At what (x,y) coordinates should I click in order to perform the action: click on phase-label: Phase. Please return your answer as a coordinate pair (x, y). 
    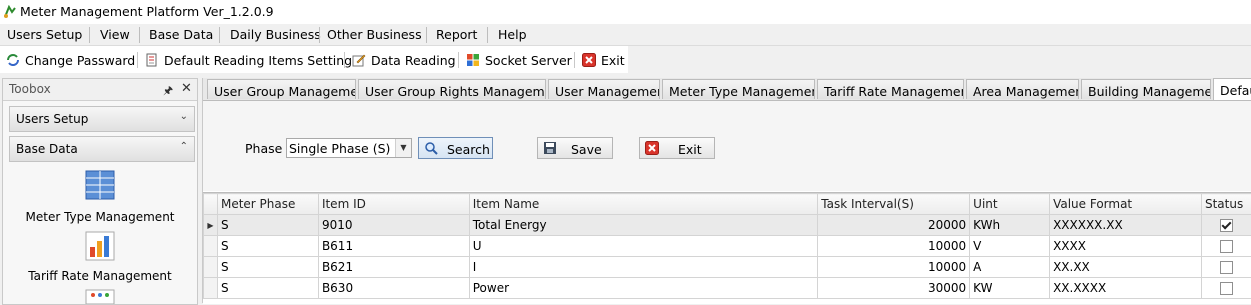
    Looking at the image, I should click on (263, 148).